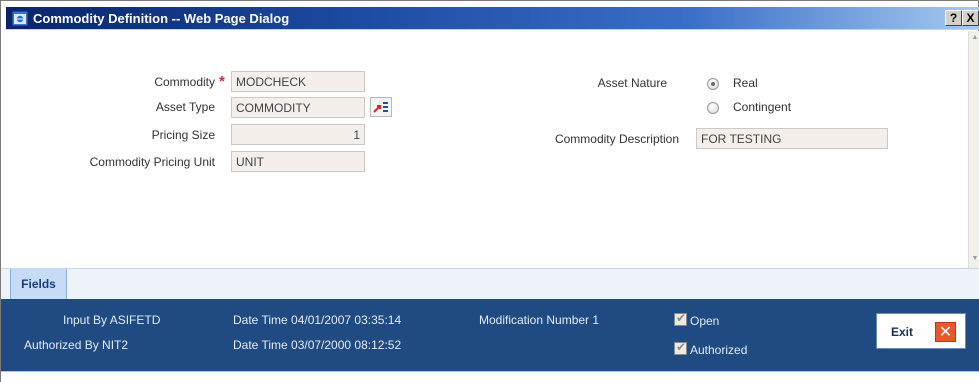 This screenshot has height=382, width=979. I want to click on vertical-scrollbar: ▲ ▼, so click(973, 149).